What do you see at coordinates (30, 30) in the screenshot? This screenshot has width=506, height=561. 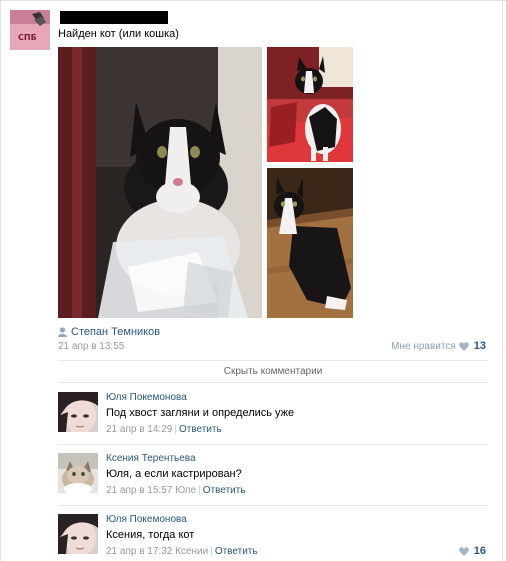 I see `group-avatar: СПБ` at bounding box center [30, 30].